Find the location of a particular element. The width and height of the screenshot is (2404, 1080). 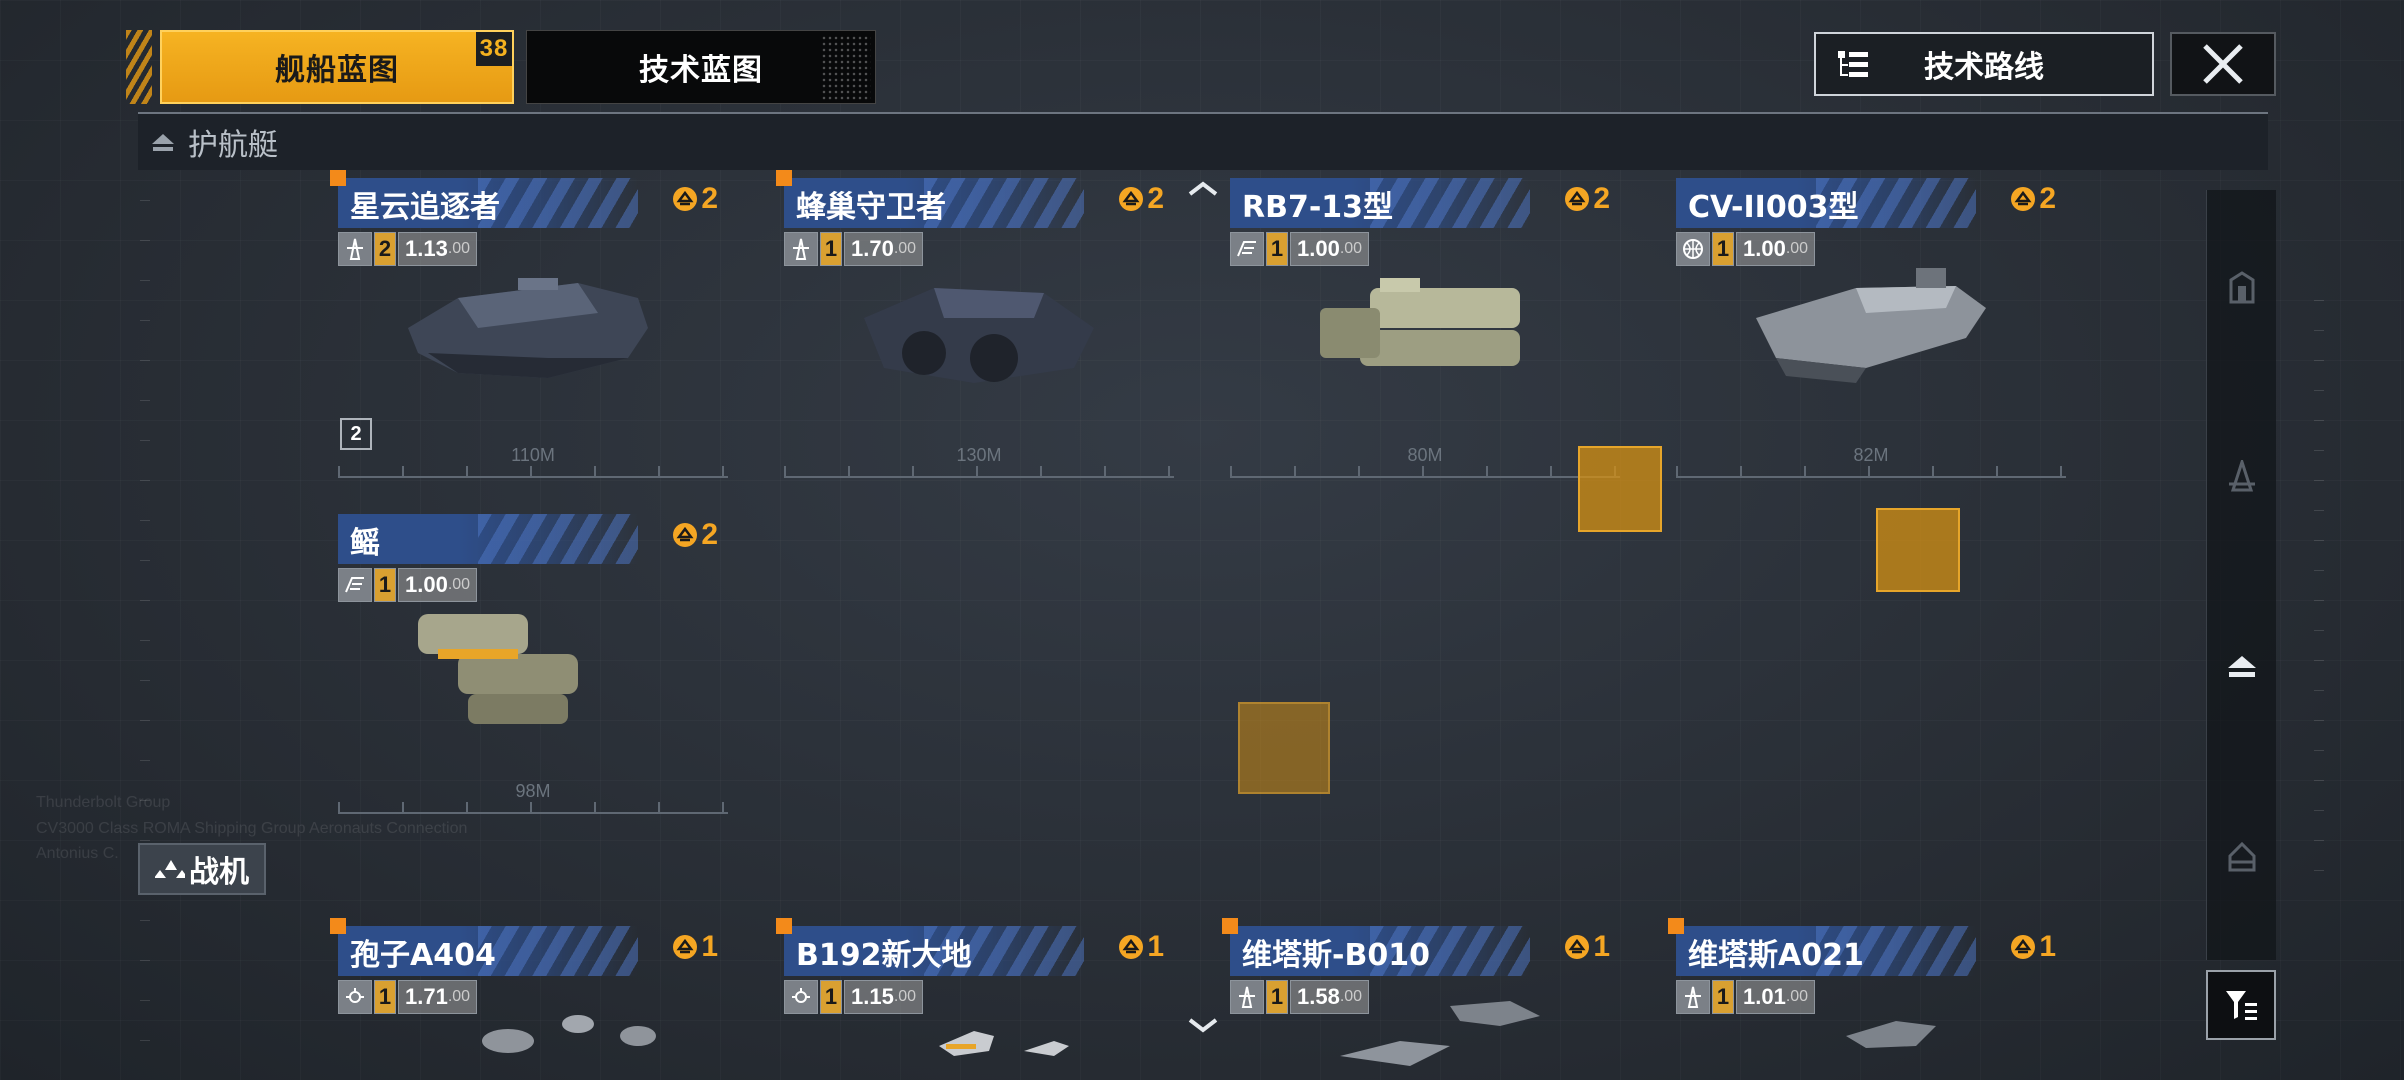

ship-stat-value: 1.01.00 is located at coordinates (1776, 997).